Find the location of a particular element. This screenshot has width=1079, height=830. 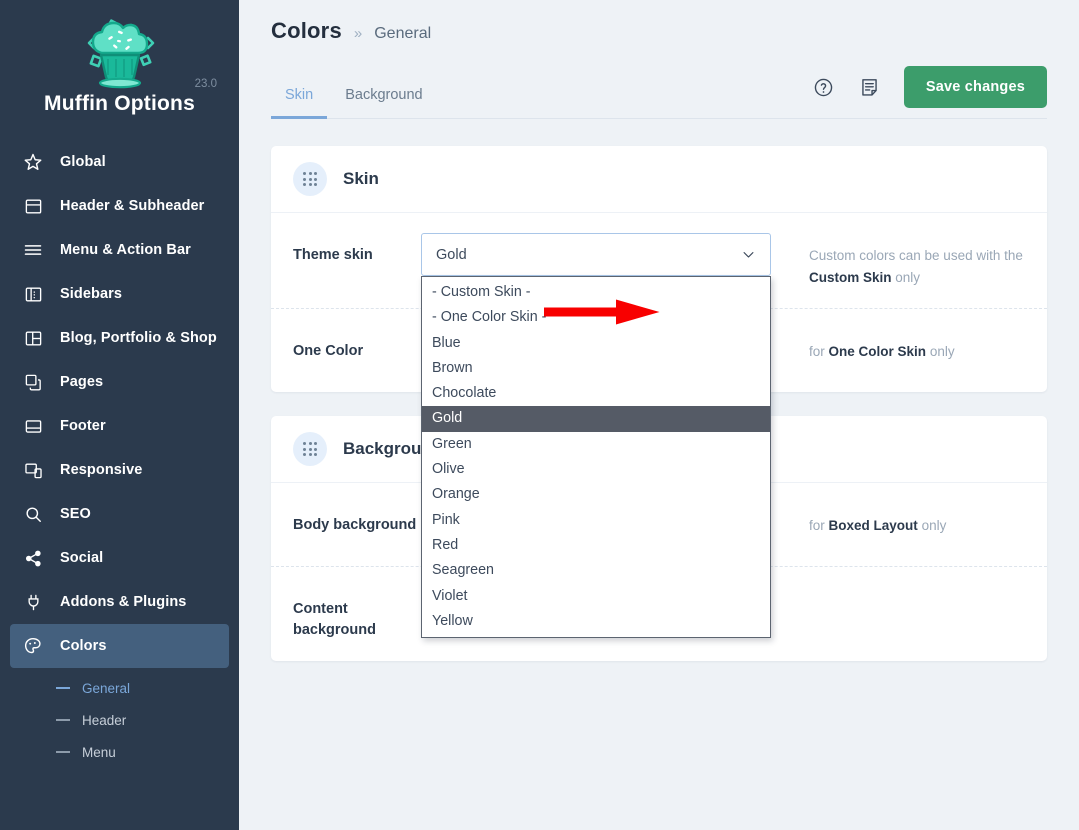

sidebar-item-header-subheader: Header & Subheader is located at coordinates (119, 206).